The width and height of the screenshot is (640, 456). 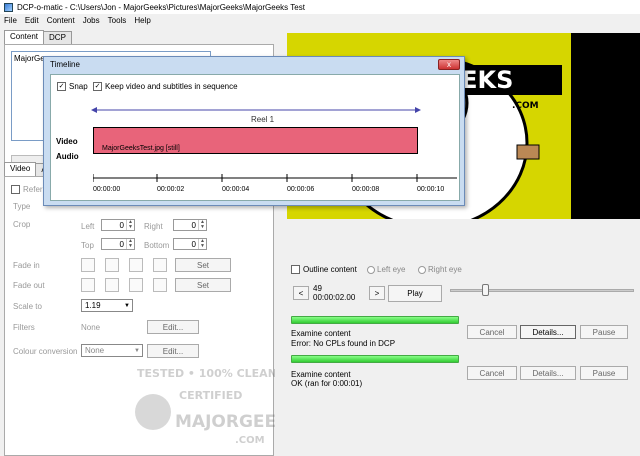 What do you see at coordinates (263, 119) in the screenshot?
I see `reel-label: Reel 1` at bounding box center [263, 119].